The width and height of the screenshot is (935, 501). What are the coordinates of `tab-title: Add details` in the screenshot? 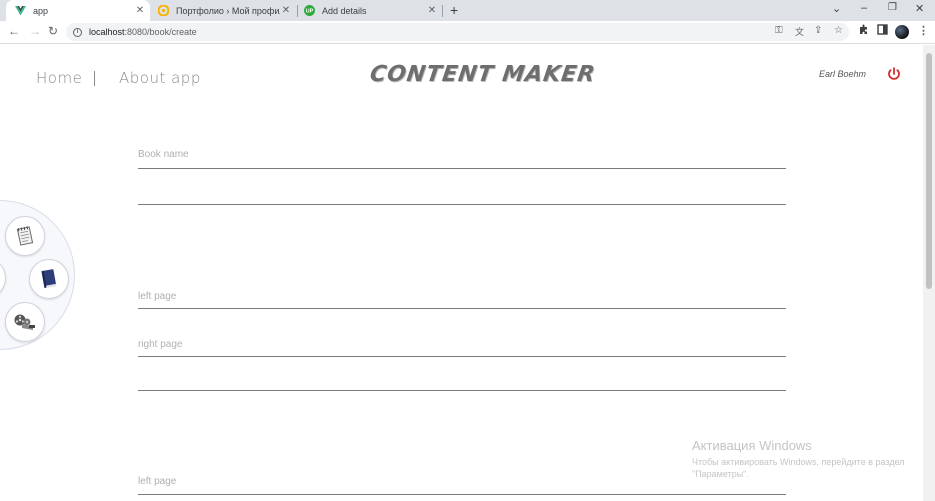 It's located at (344, 10).